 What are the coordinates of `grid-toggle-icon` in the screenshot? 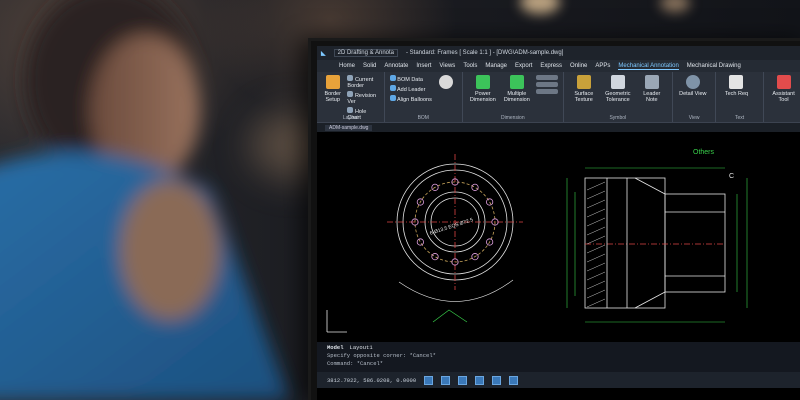 It's located at (446, 380).